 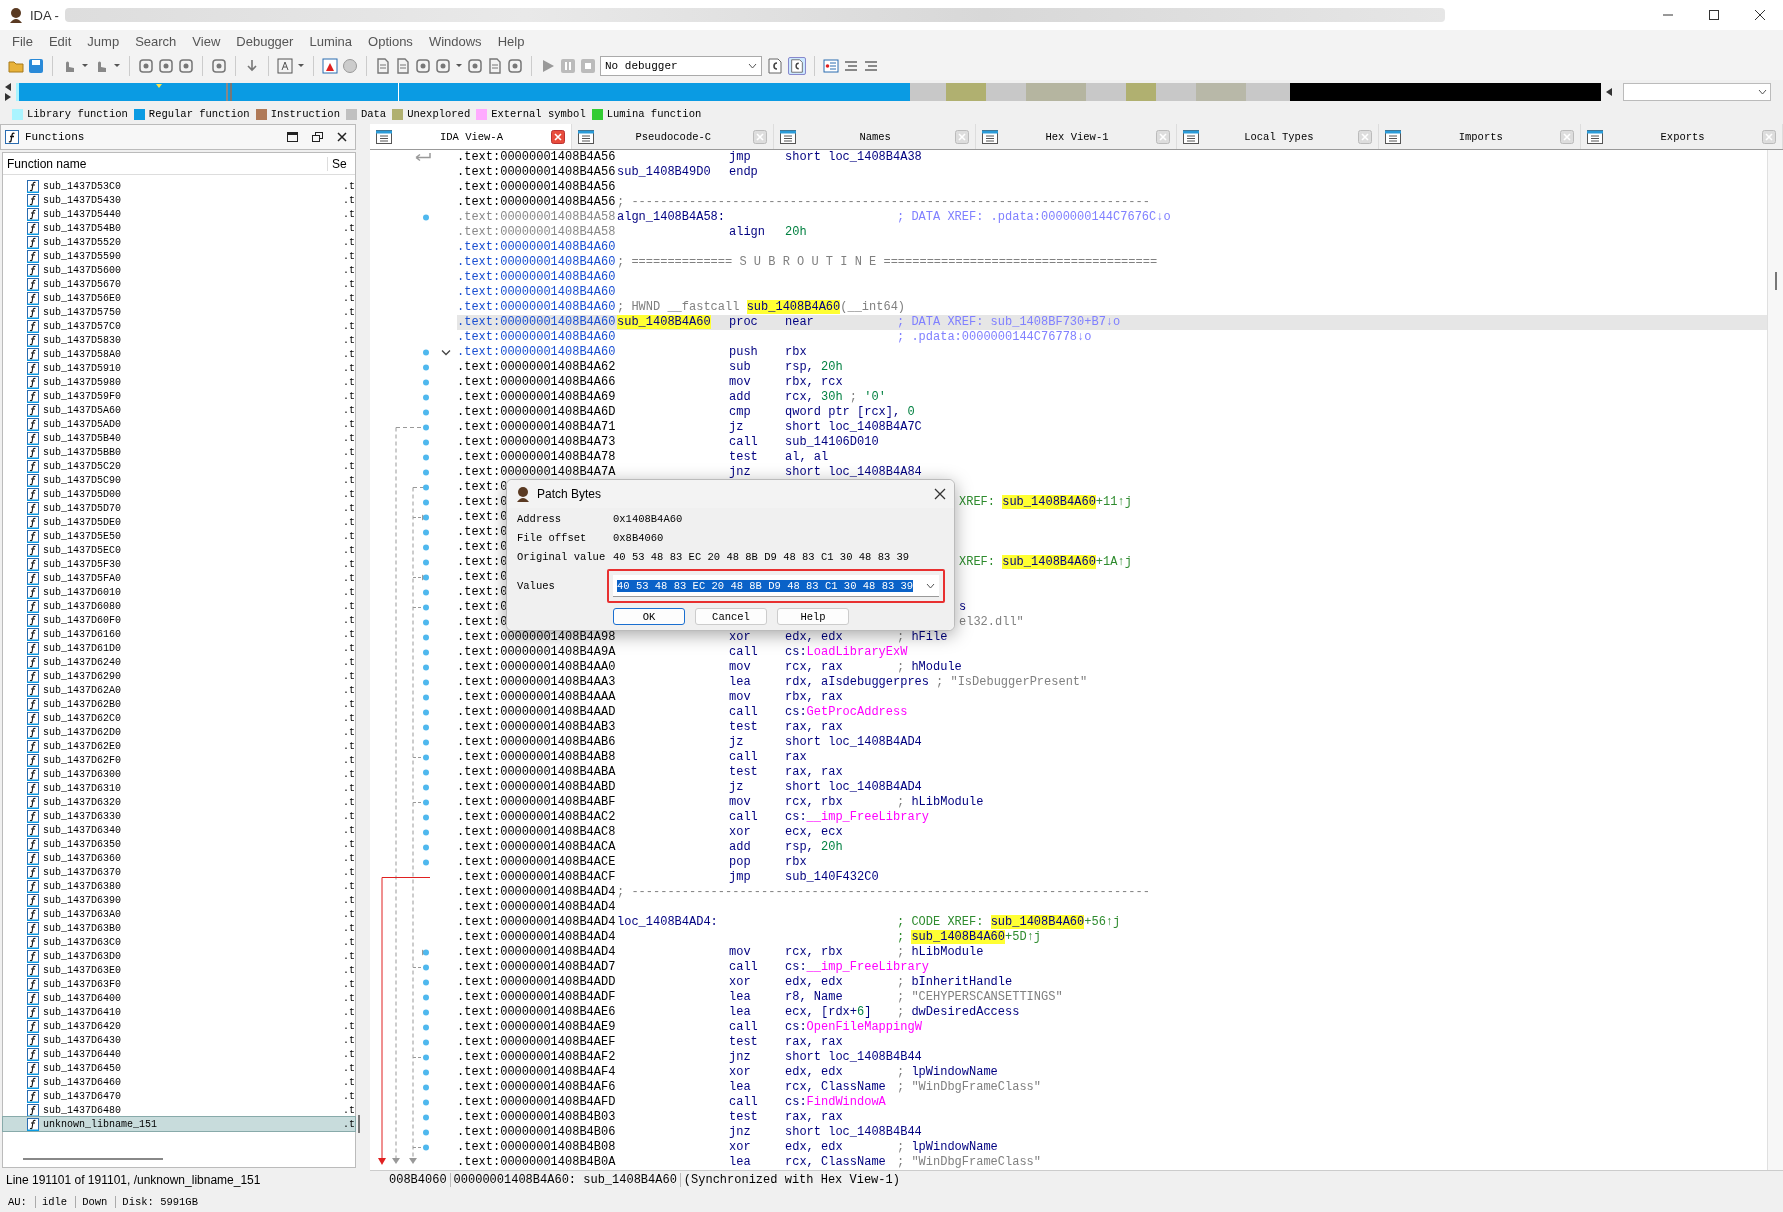 What do you see at coordinates (1112, 1027) in the screenshot?
I see `code-line: .text:00000001408B4AE9 call cs:OpenFileMappingW` at bounding box center [1112, 1027].